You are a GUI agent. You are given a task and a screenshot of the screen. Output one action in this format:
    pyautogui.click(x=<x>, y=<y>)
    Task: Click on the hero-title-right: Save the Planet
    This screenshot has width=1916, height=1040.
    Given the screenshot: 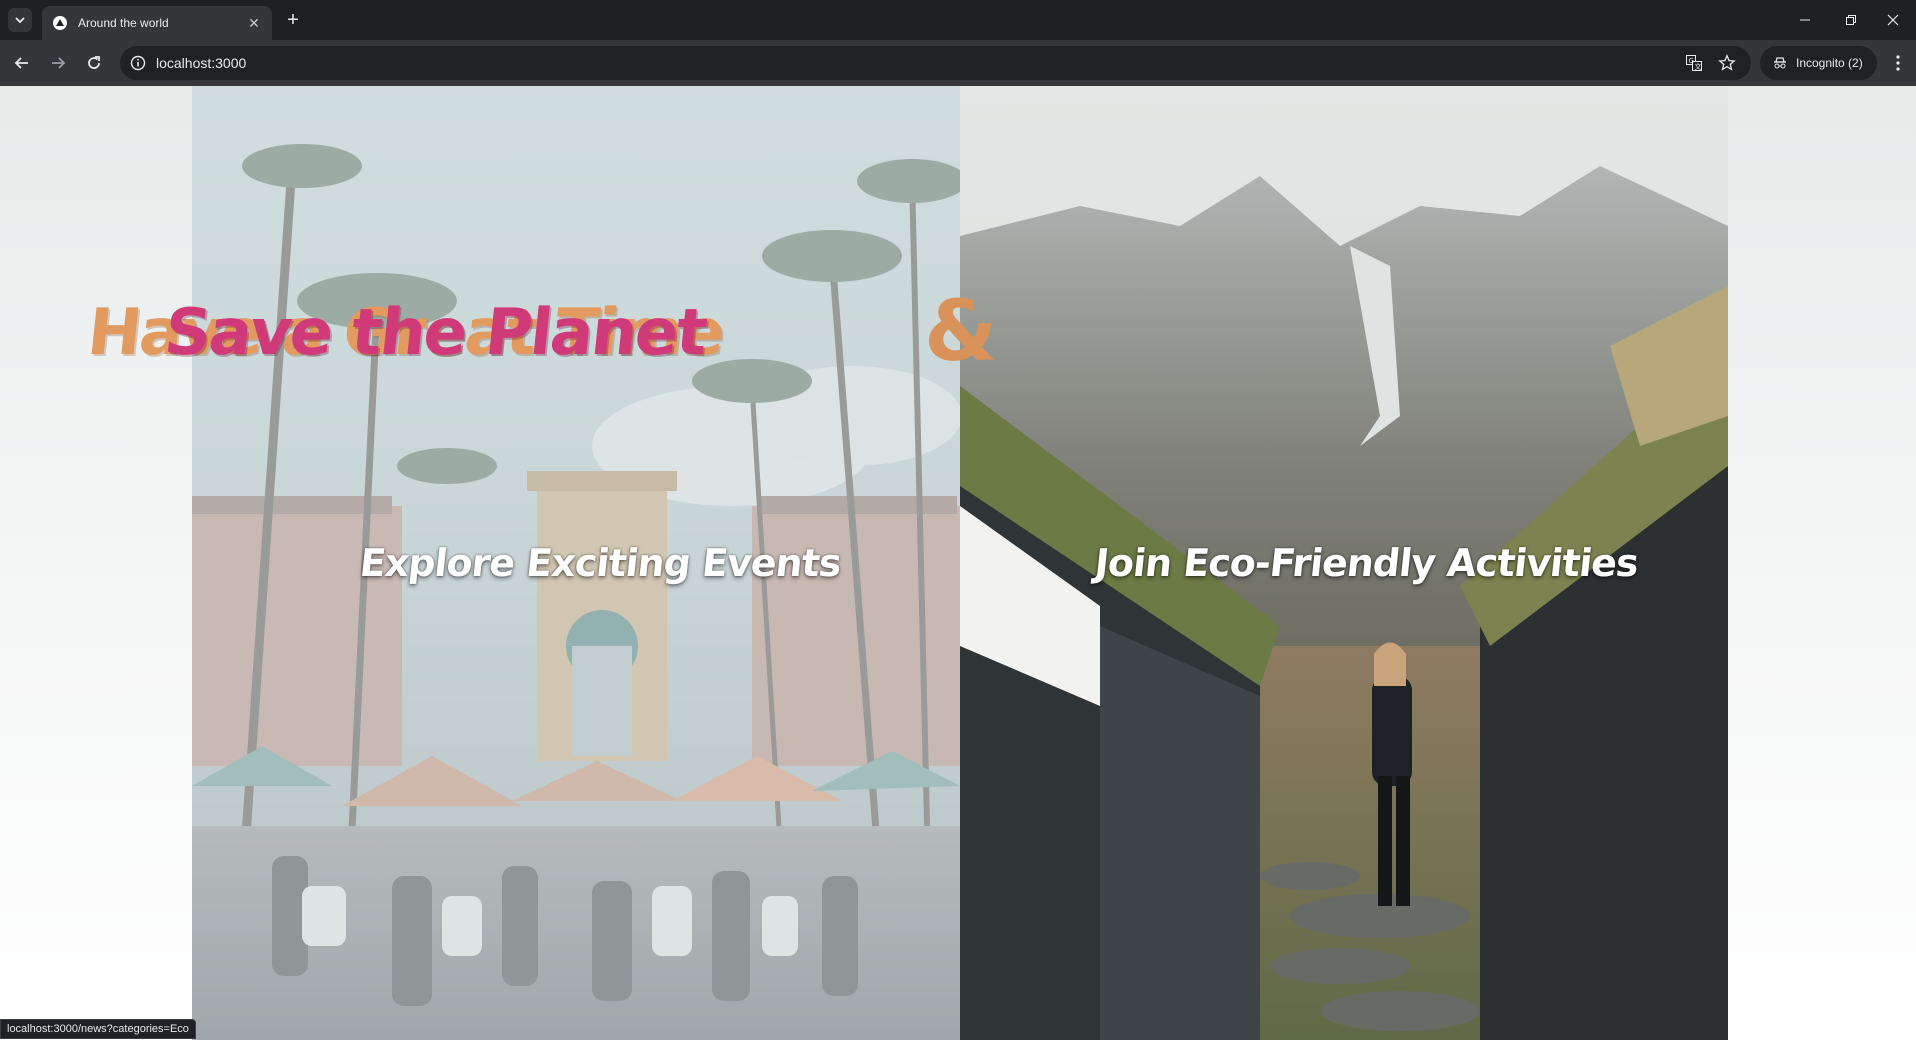 What is the action you would take?
    pyautogui.click(x=435, y=333)
    